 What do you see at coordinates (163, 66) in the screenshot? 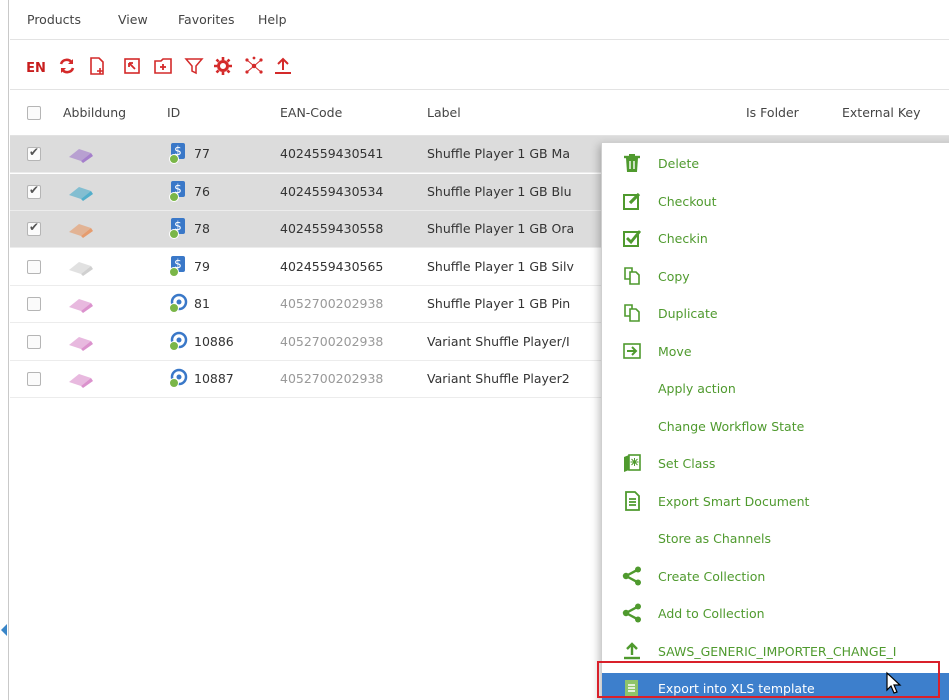
I see `new-folder-icon` at bounding box center [163, 66].